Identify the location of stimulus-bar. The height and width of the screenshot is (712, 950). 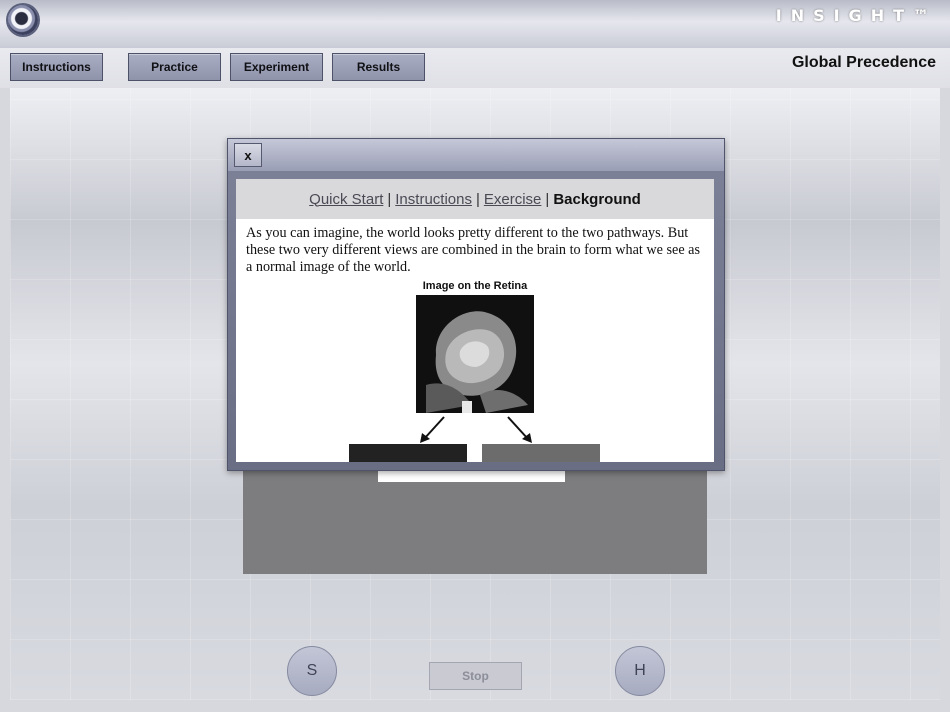
(471, 476).